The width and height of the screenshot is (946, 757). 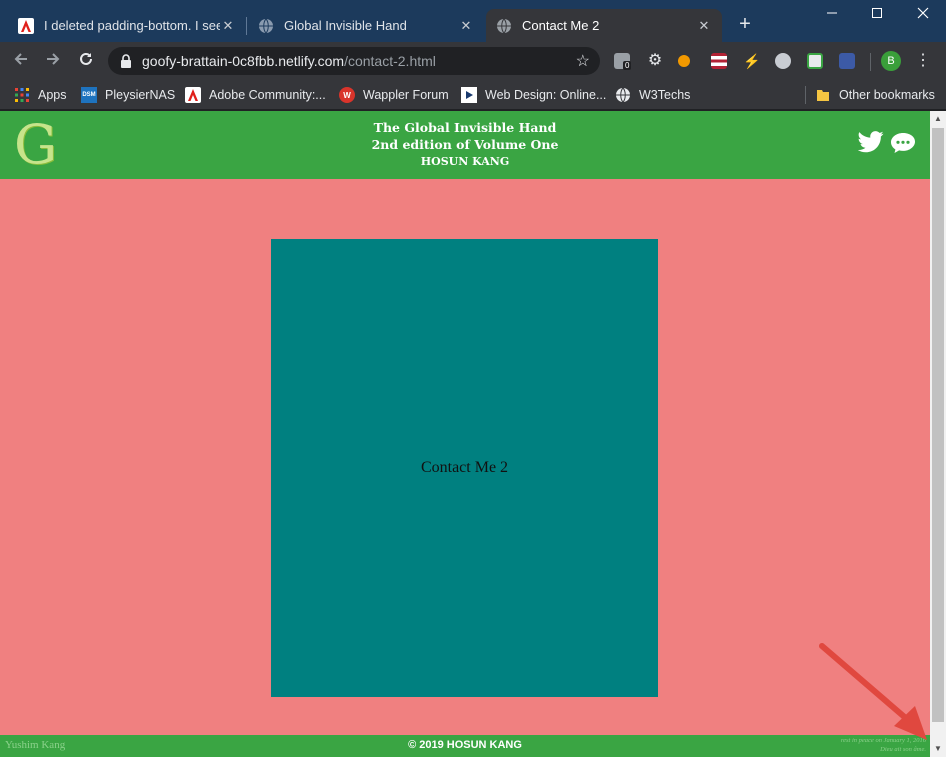 What do you see at coordinates (938, 425) in the screenshot?
I see `scrollbar-thumb` at bounding box center [938, 425].